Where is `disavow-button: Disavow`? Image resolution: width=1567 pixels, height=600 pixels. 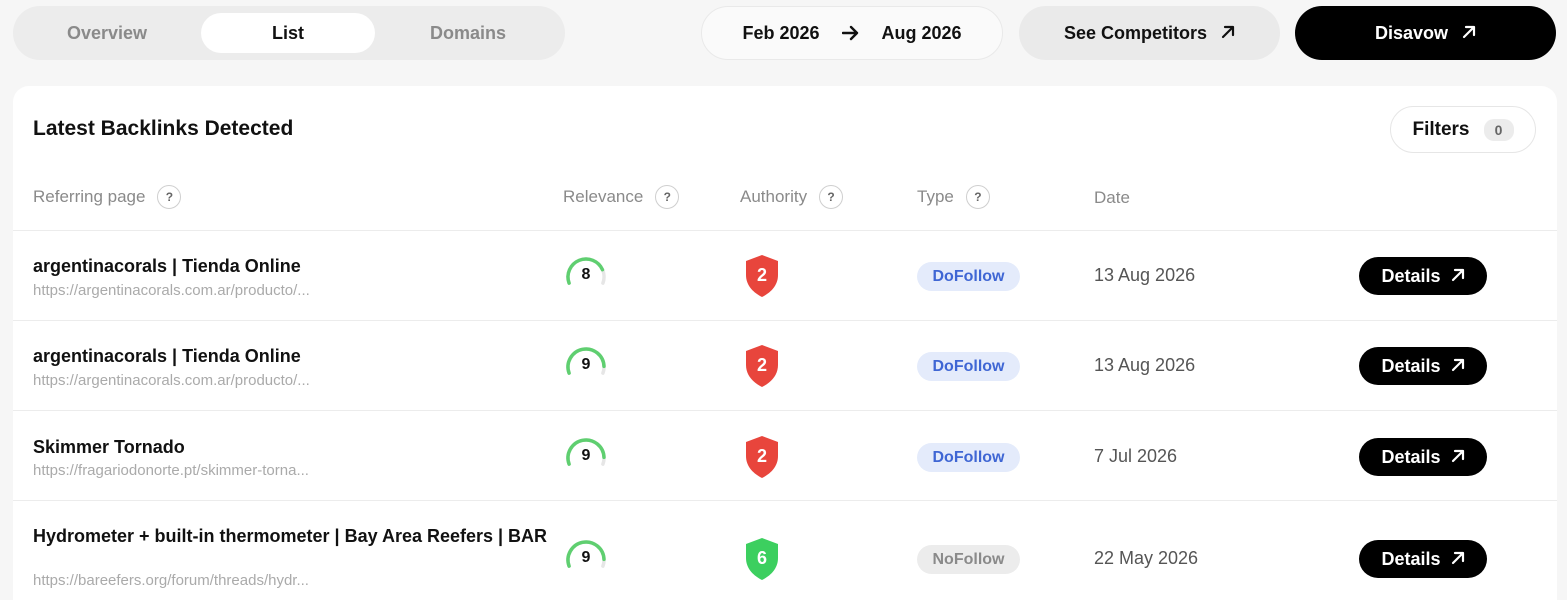
disavow-button: Disavow is located at coordinates (1425, 33).